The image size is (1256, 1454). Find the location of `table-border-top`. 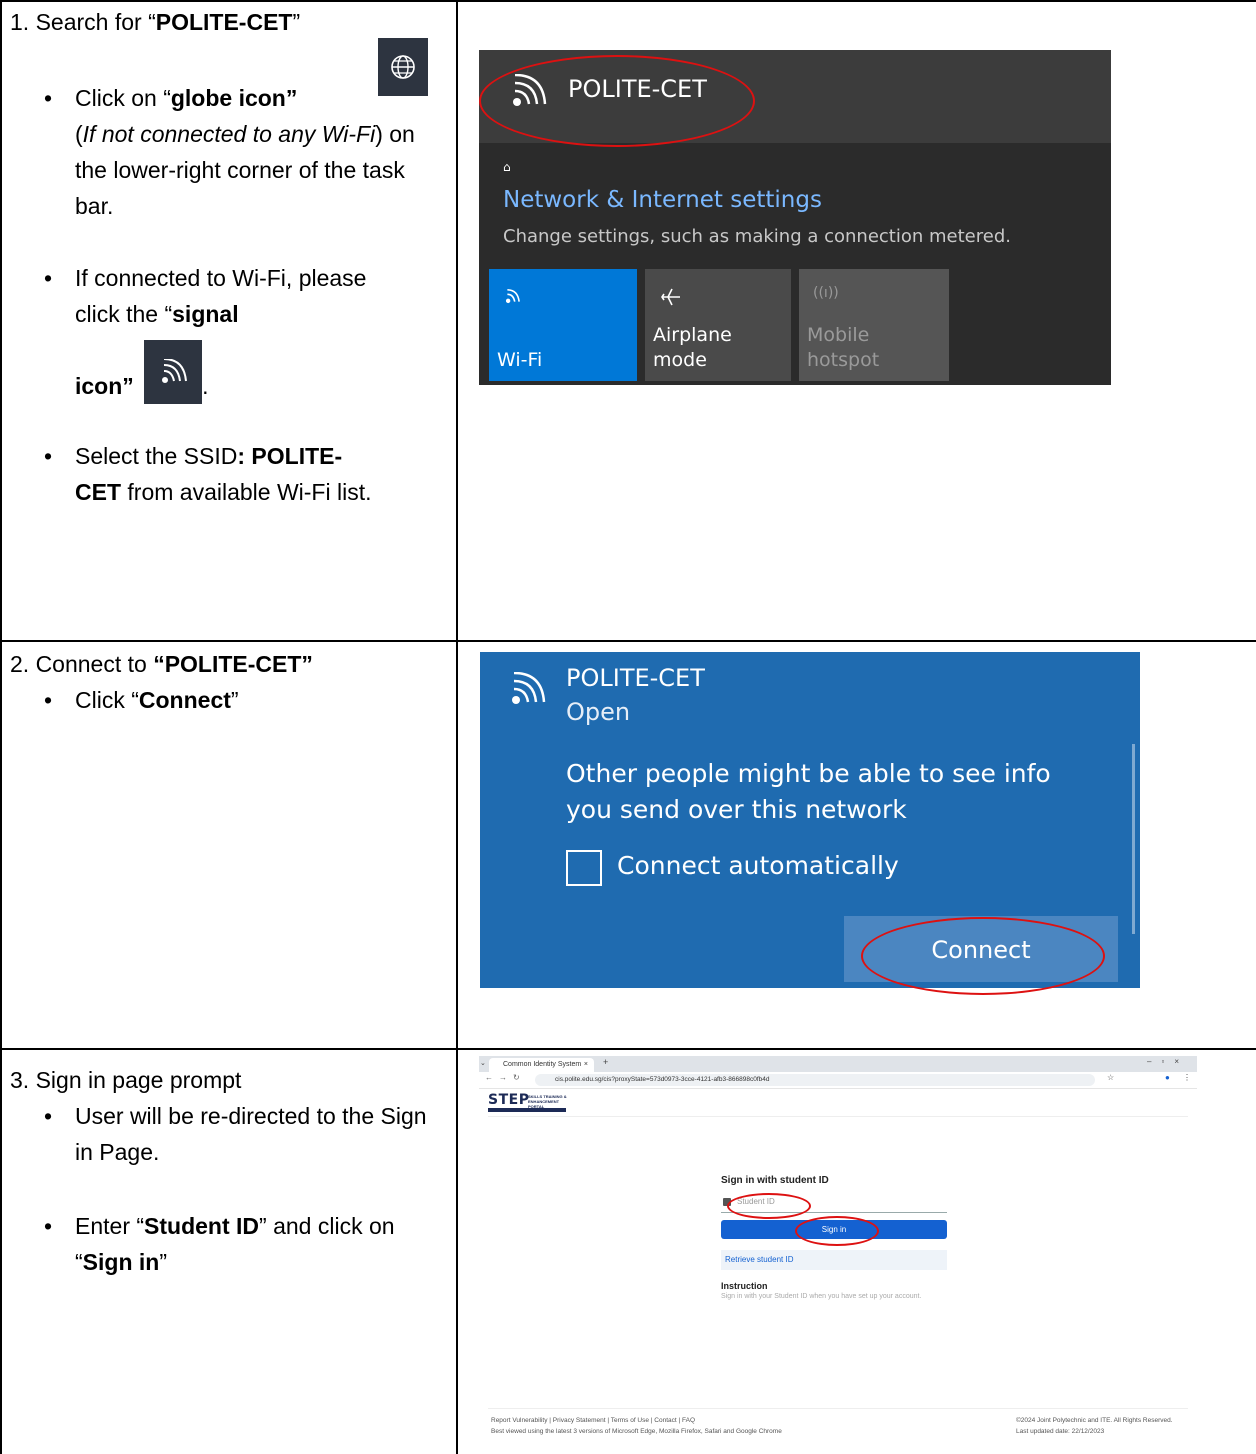

table-border-top is located at coordinates (628, 1).